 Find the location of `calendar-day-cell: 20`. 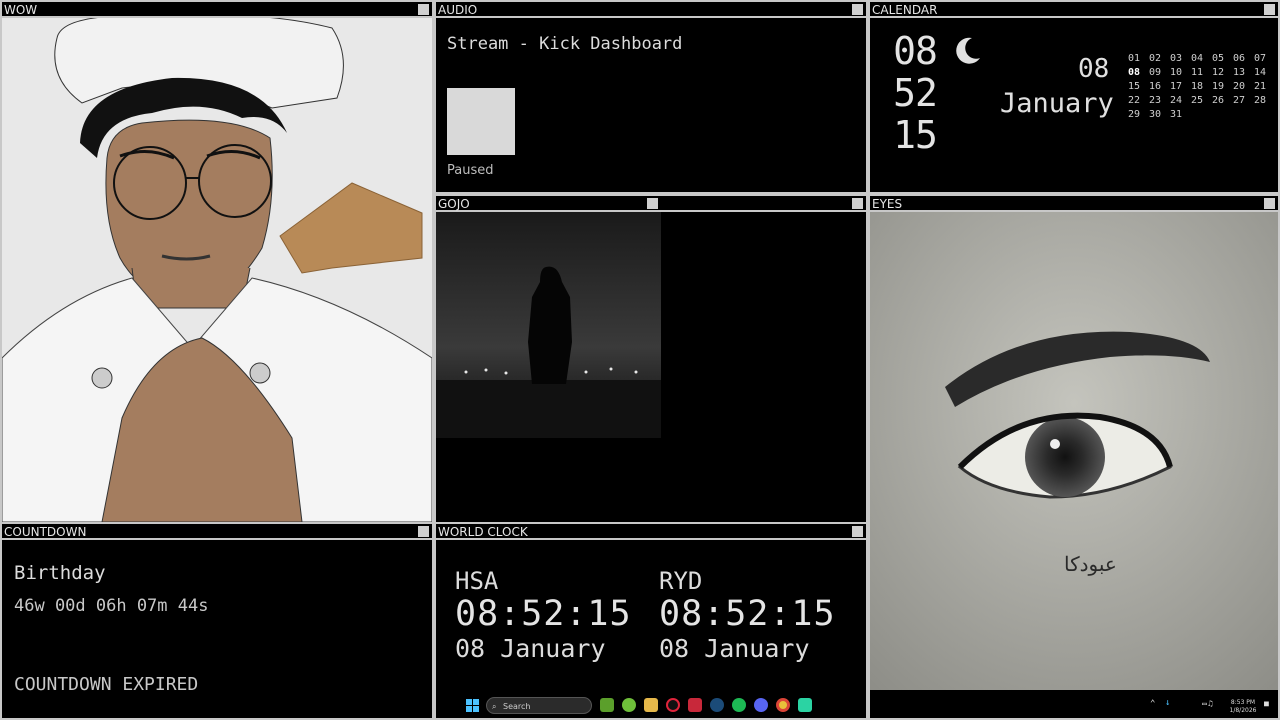

calendar-day-cell: 20 is located at coordinates (1243, 87).